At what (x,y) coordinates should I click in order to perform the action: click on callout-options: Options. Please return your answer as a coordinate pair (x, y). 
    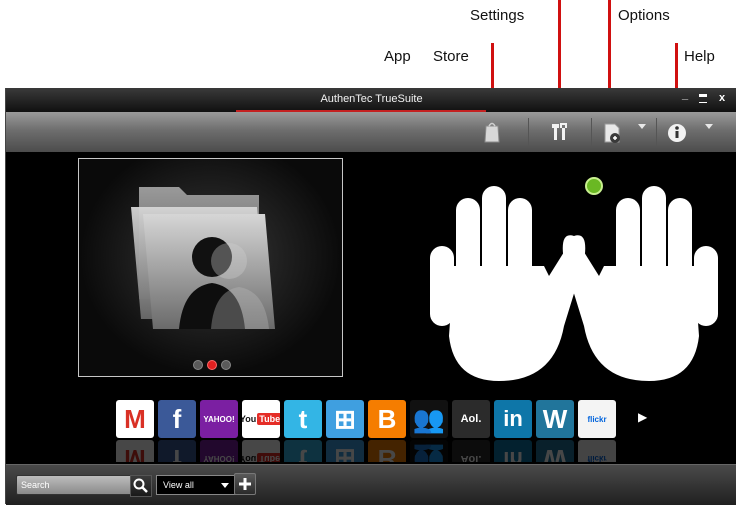
    Looking at the image, I should click on (644, 15).